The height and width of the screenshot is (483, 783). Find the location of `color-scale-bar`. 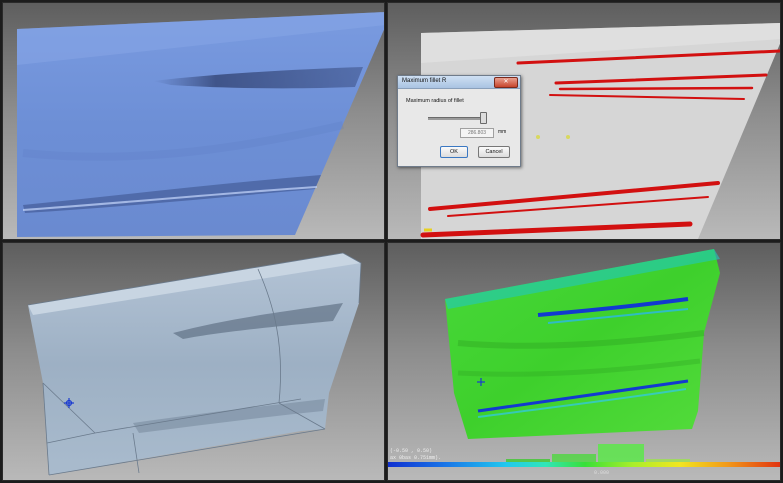

color-scale-bar is located at coordinates (584, 464).